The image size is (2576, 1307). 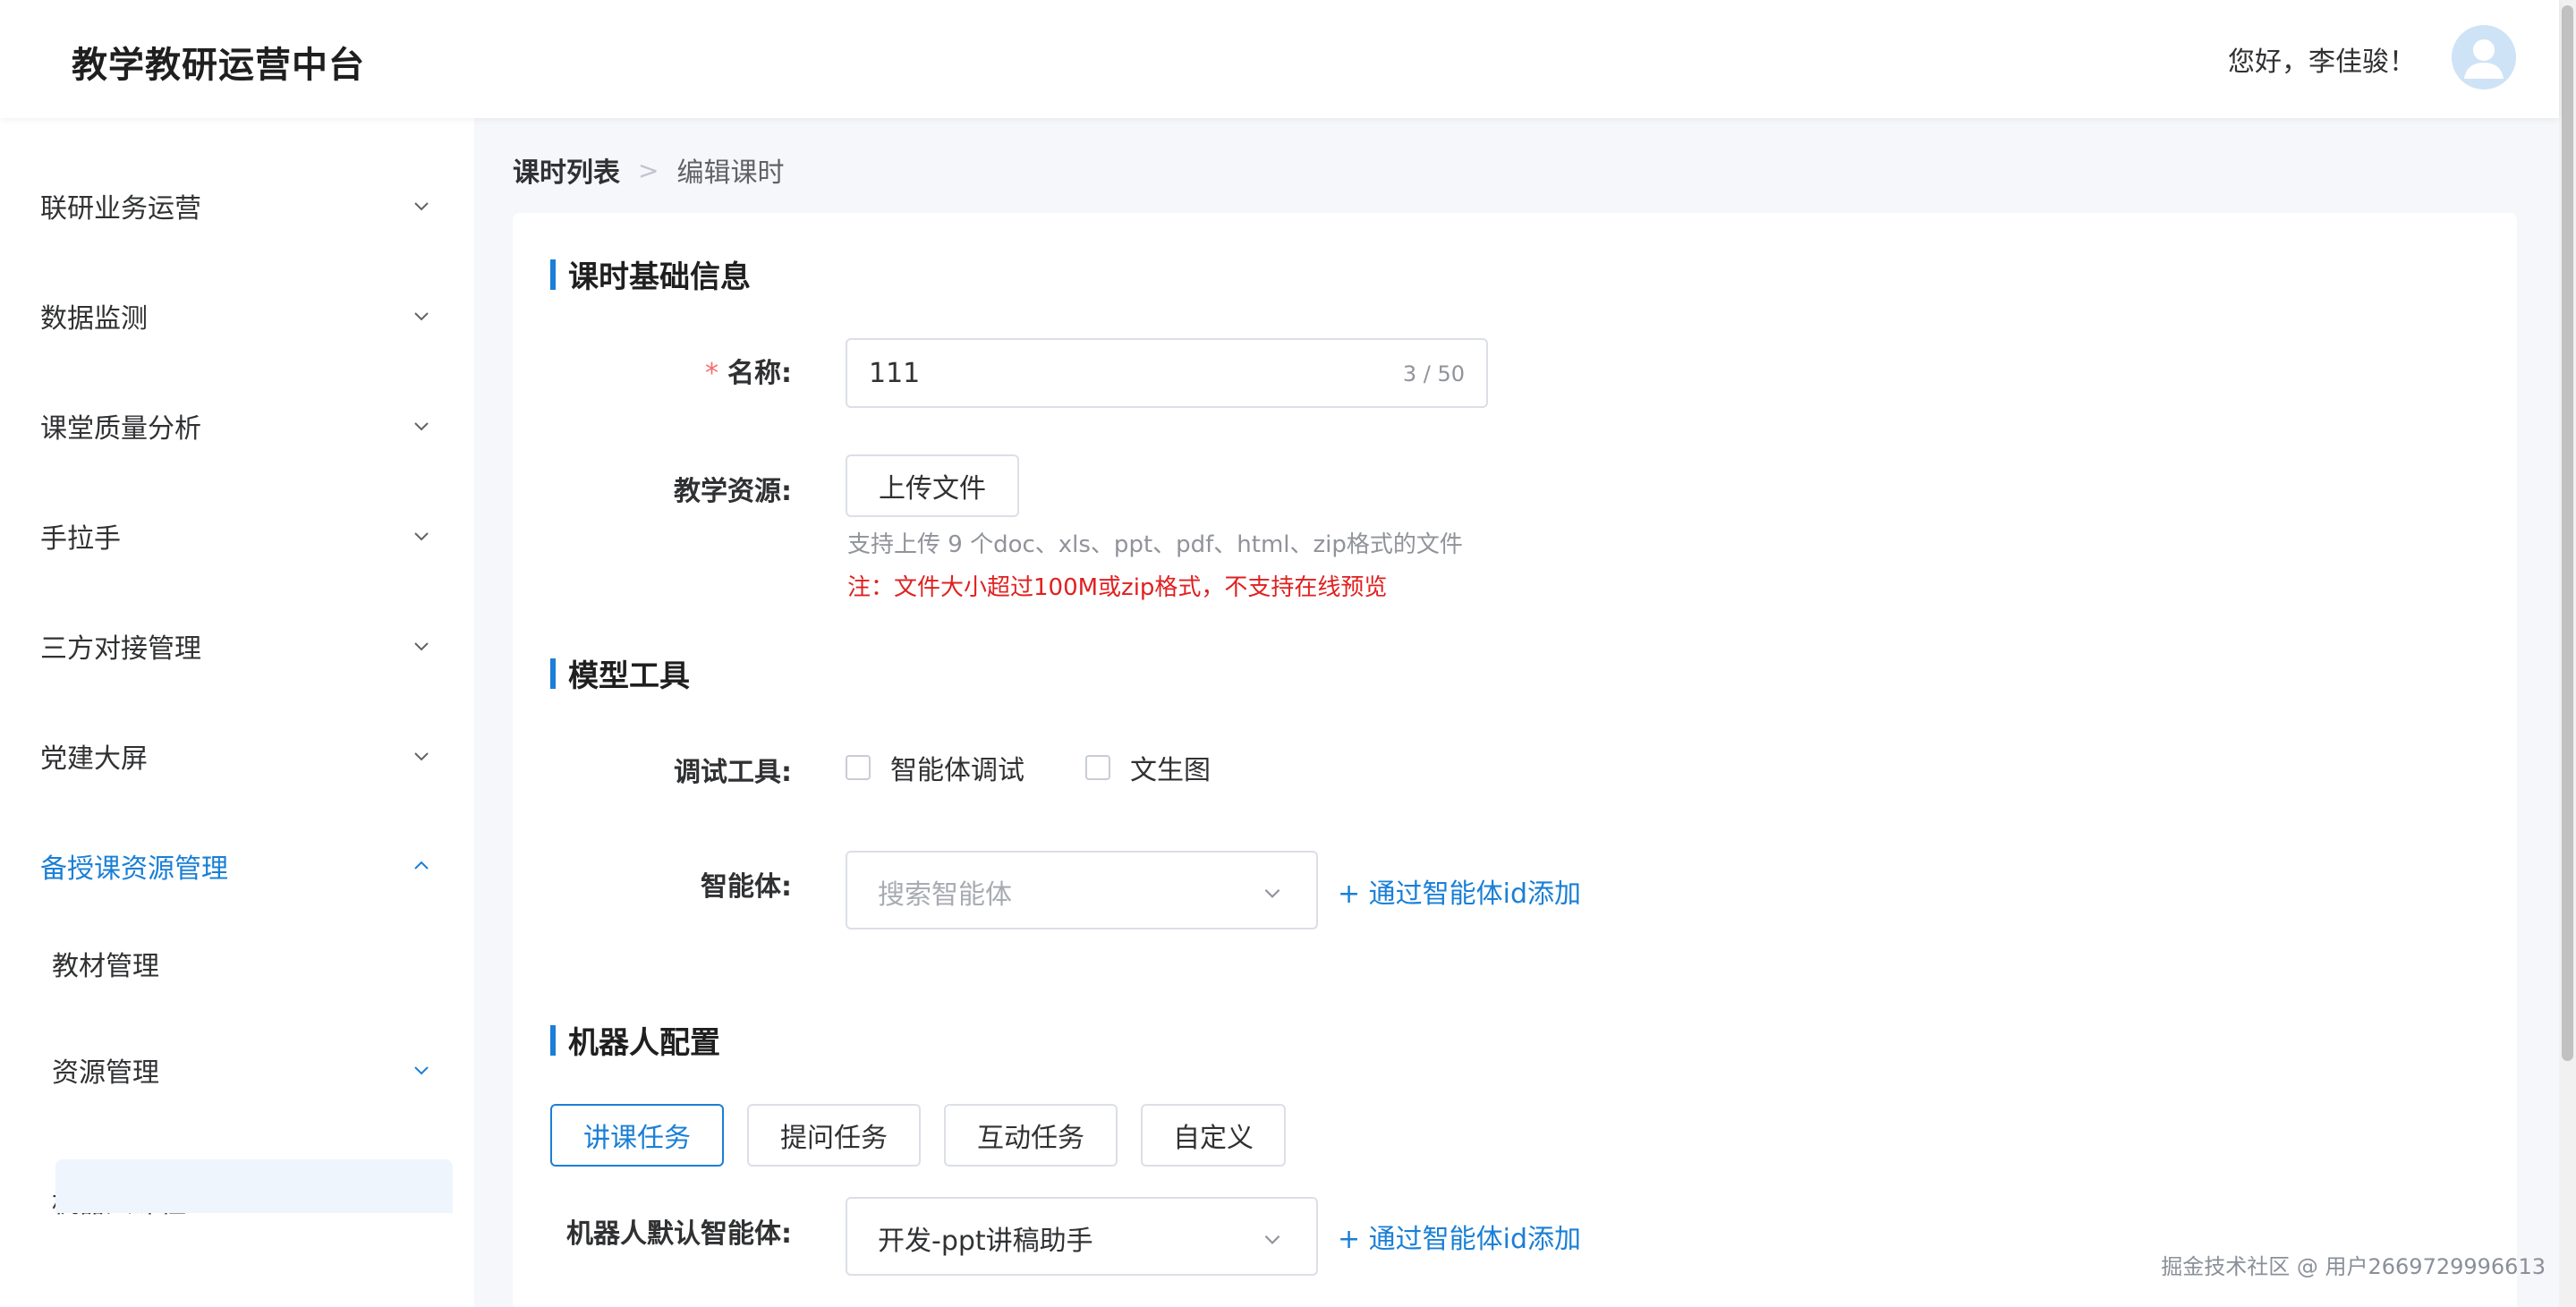 What do you see at coordinates (730, 173) in the screenshot?
I see `breadcrumb-edit-lesson: 编辑课时` at bounding box center [730, 173].